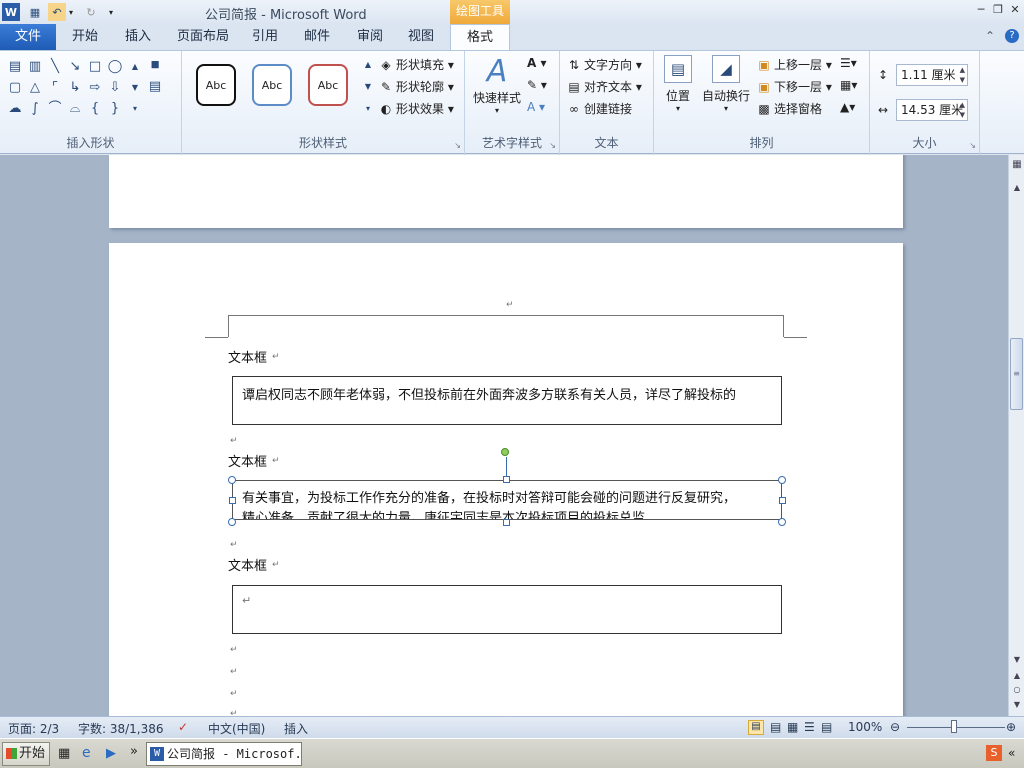  What do you see at coordinates (232, 500) in the screenshot?
I see `resize-handle-left` at bounding box center [232, 500].